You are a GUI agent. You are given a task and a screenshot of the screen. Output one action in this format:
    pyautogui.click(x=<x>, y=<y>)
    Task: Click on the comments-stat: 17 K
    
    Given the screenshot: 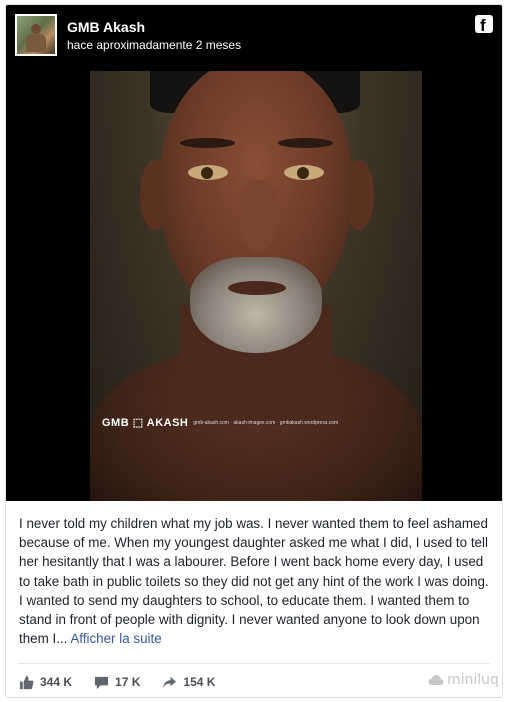 What is the action you would take?
    pyautogui.click(x=117, y=682)
    